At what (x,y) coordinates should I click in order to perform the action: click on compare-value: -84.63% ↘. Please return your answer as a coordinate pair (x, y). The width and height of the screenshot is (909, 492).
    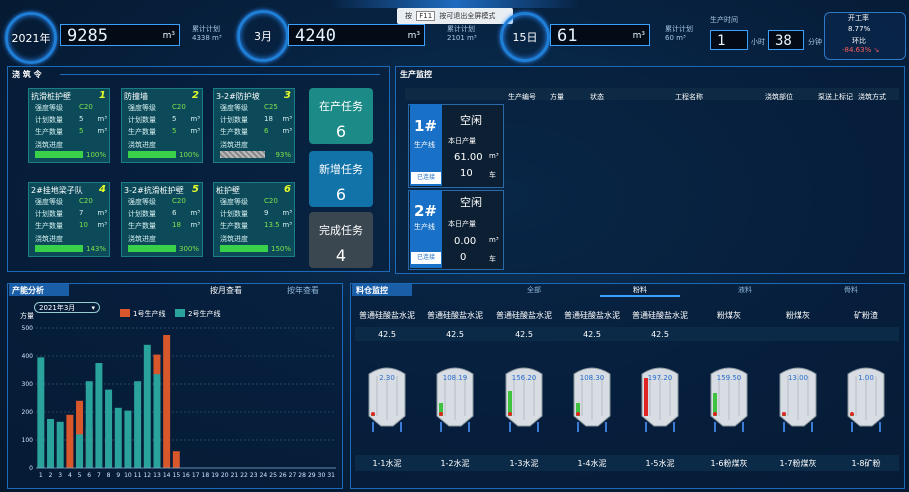
    Looking at the image, I should click on (861, 50).